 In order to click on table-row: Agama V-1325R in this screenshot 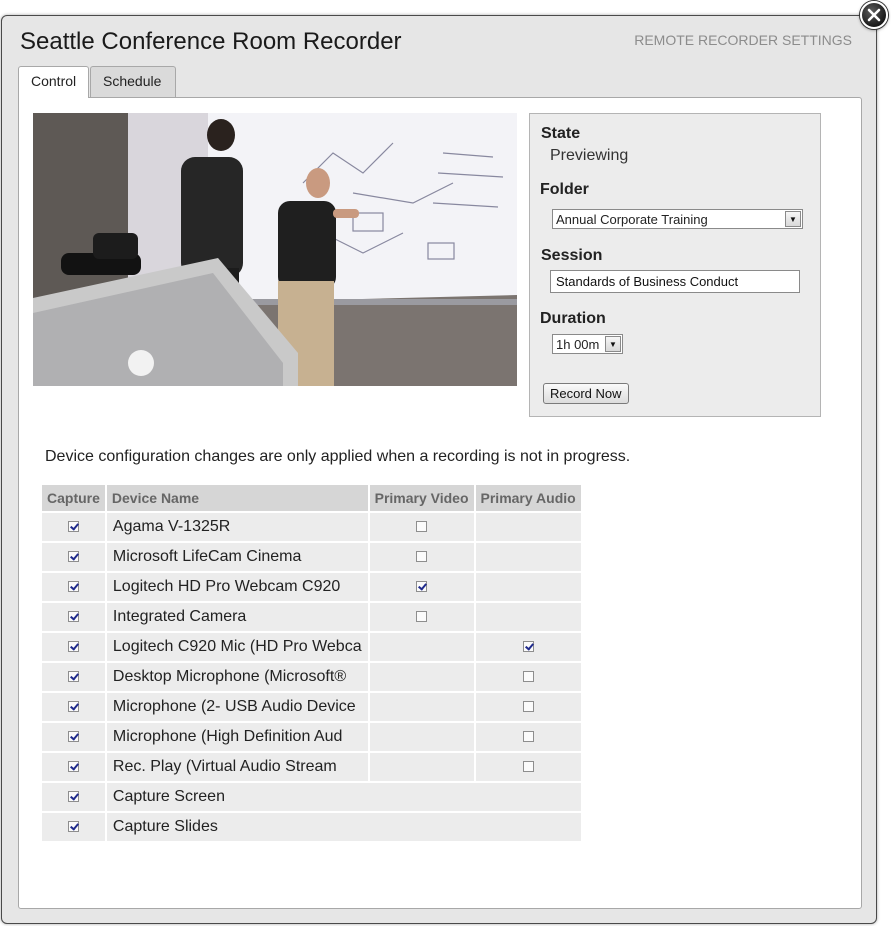, I will do `click(312, 527)`.